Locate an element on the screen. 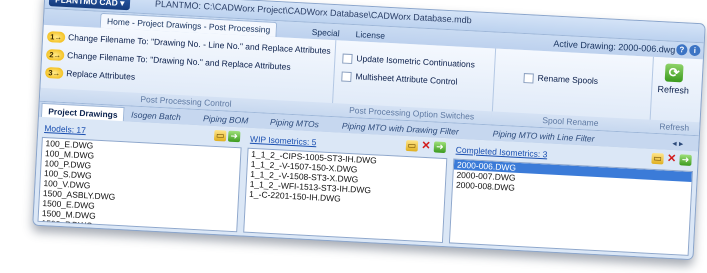 The width and height of the screenshot is (707, 273). models-count-link: Models: 17 is located at coordinates (65, 129).